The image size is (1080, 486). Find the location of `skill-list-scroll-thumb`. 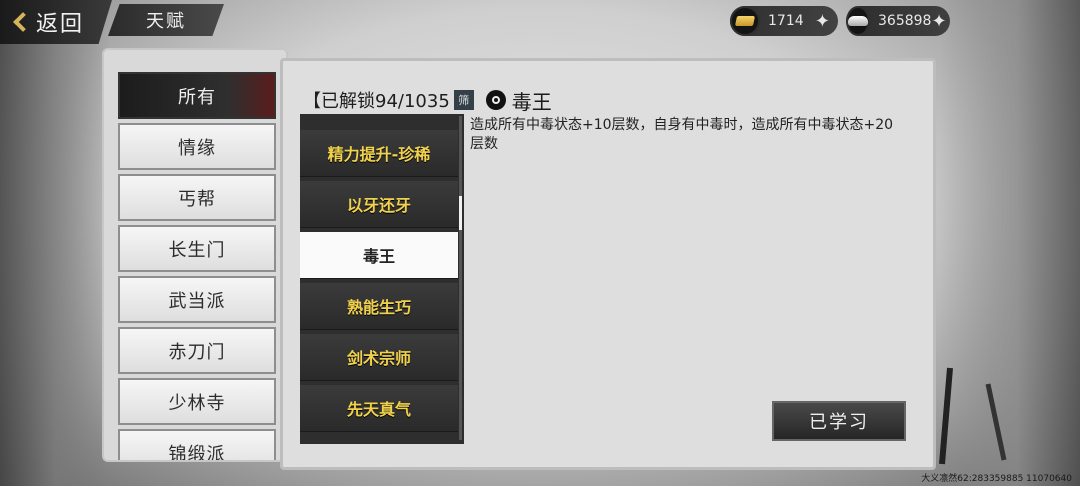

skill-list-scroll-thumb is located at coordinates (460, 213).